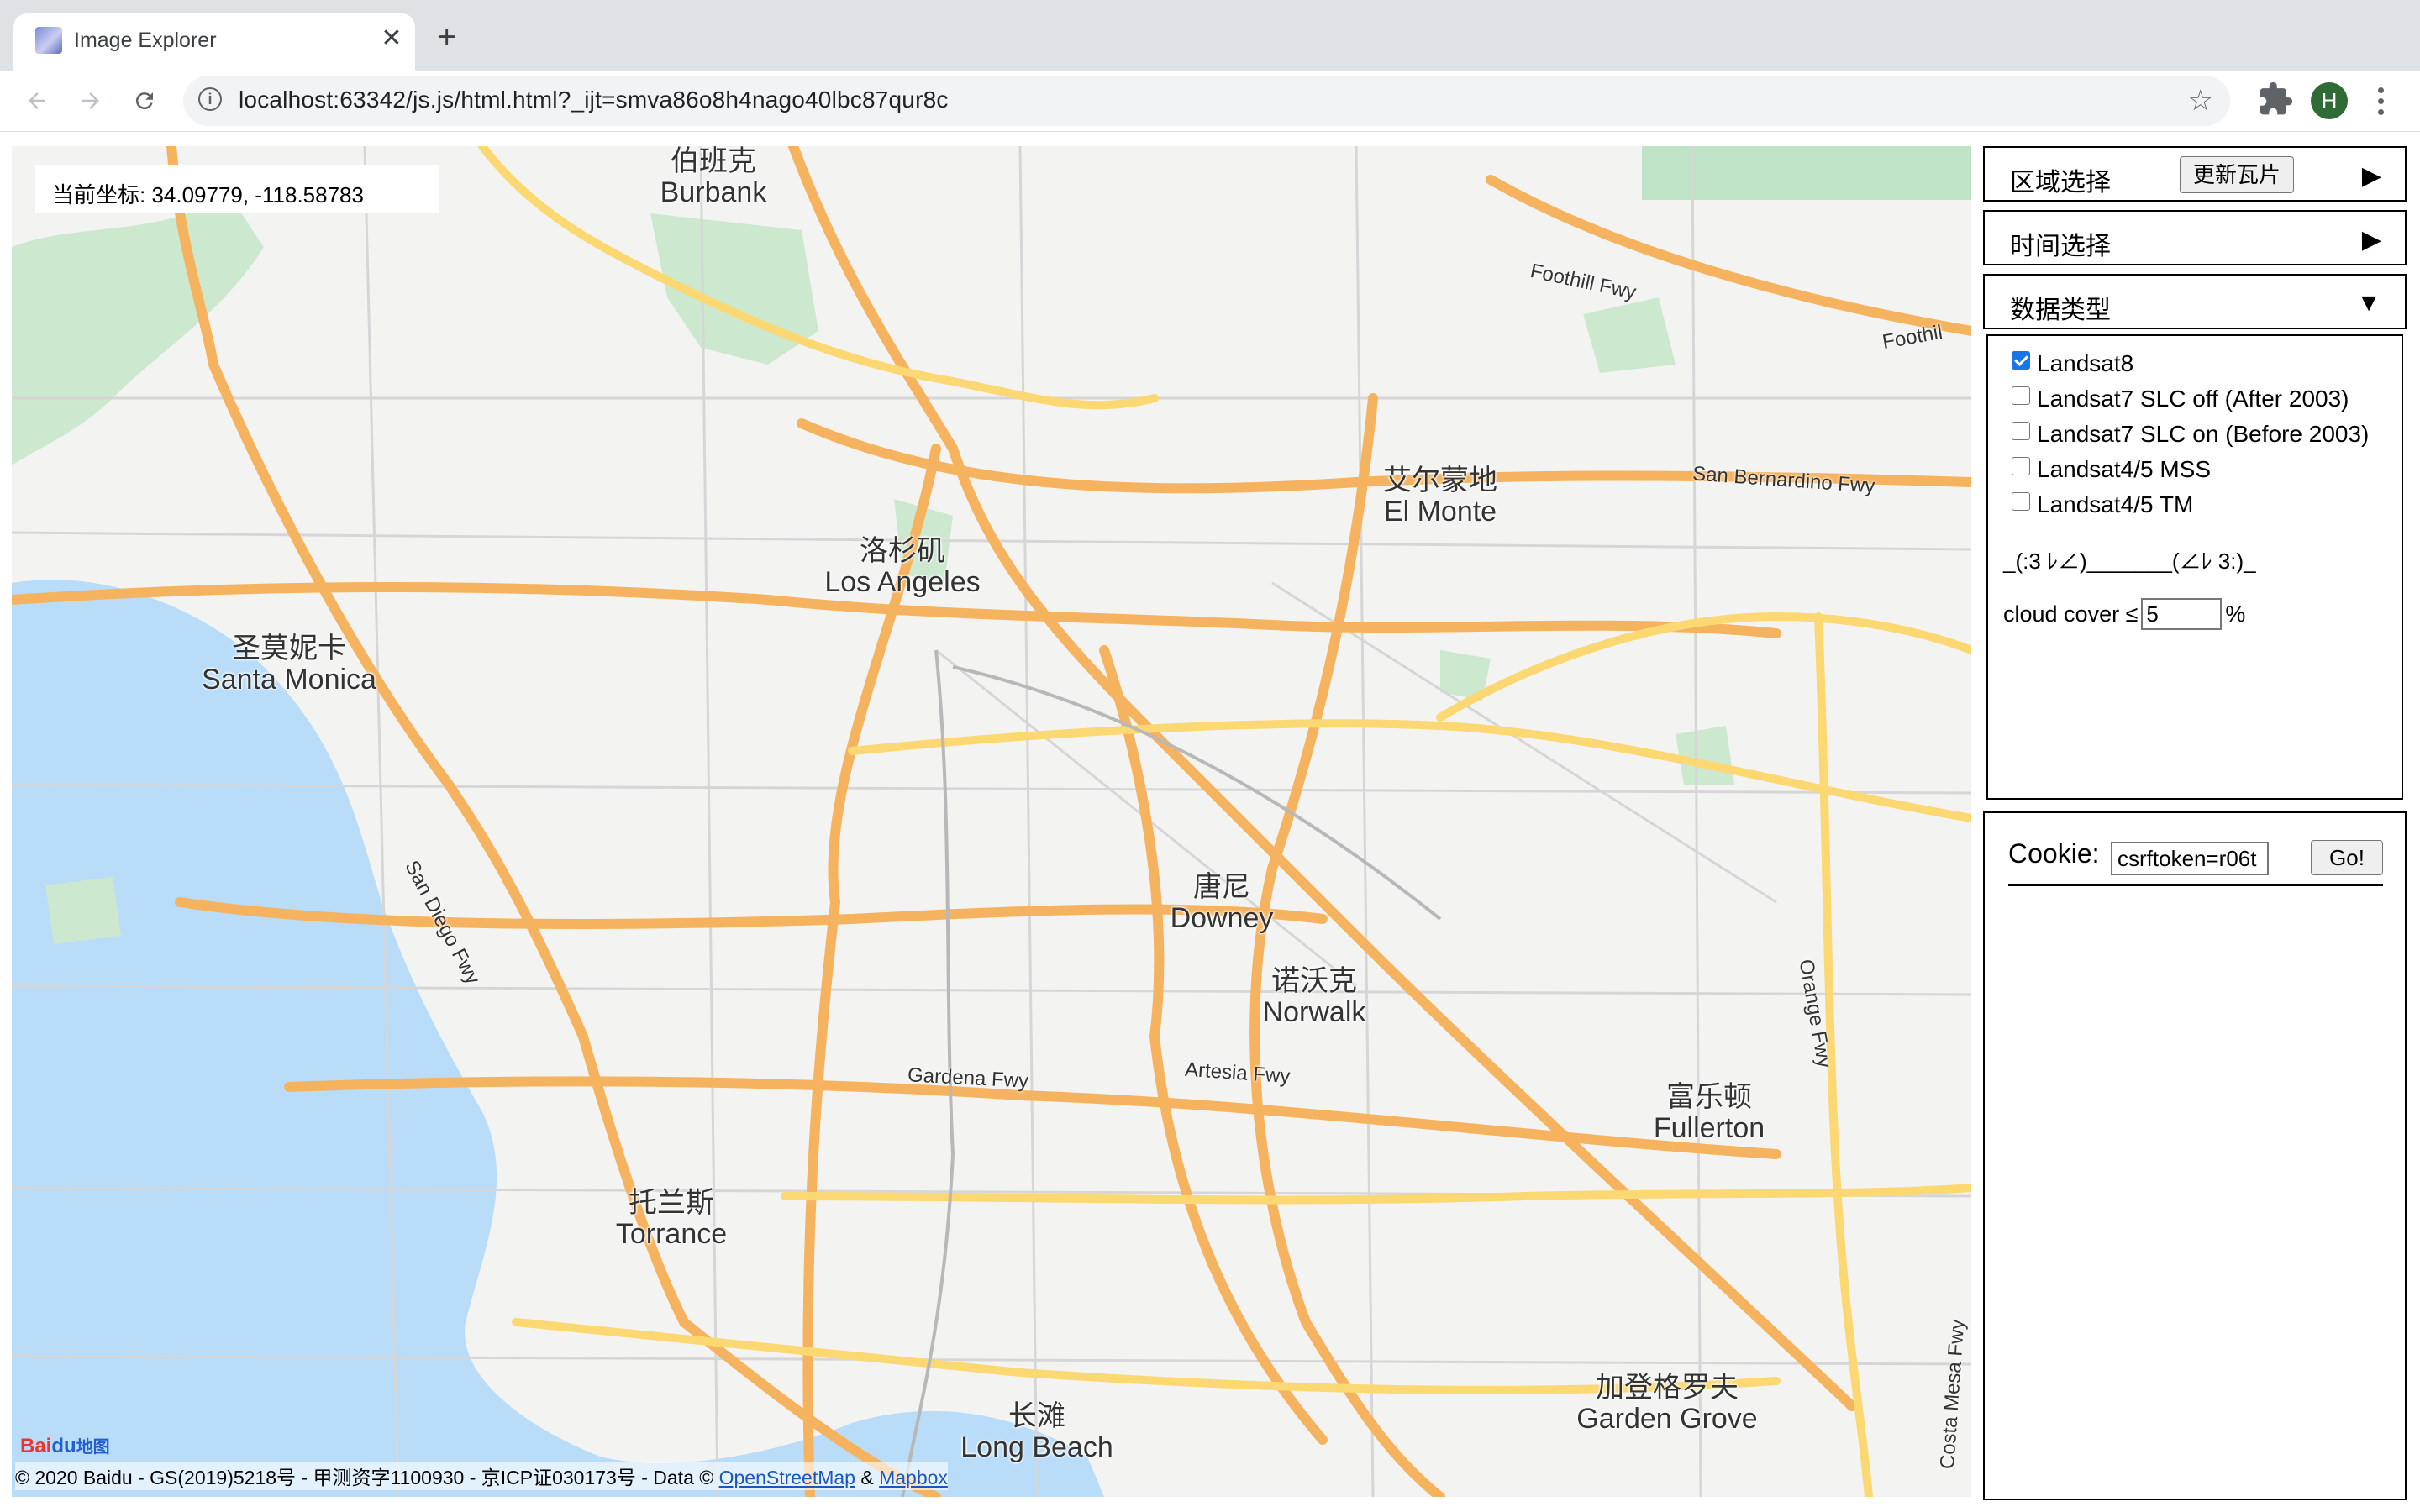  Describe the element at coordinates (2060, 246) in the screenshot. I see `time-select-title: 时间选择` at that location.